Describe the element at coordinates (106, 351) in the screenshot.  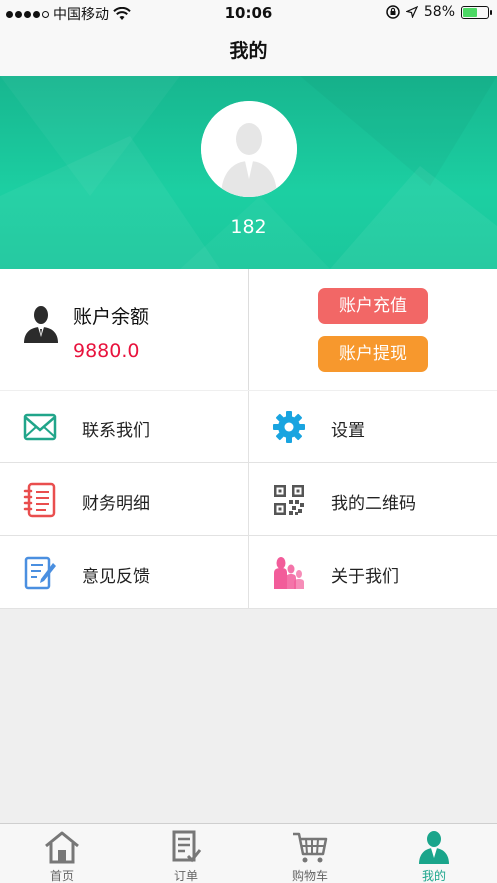
I see `balance-amount: 9880.0` at that location.